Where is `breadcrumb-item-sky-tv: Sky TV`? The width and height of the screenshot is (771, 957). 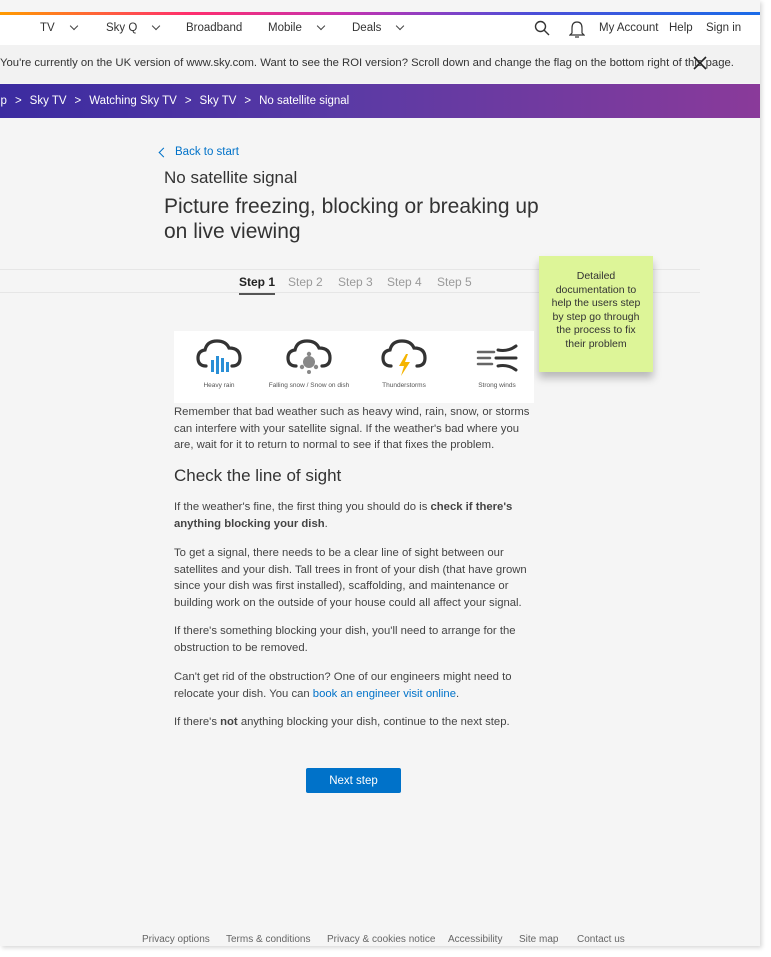
breadcrumb-item-sky-tv: Sky TV is located at coordinates (48, 101).